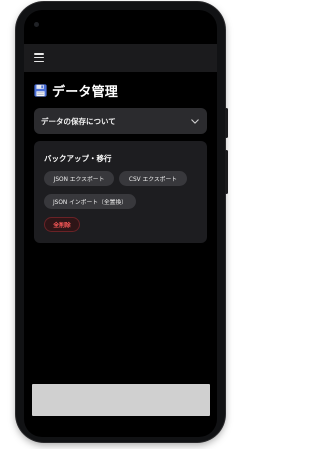  What do you see at coordinates (36, 24) in the screenshot?
I see `front-camera` at bounding box center [36, 24].